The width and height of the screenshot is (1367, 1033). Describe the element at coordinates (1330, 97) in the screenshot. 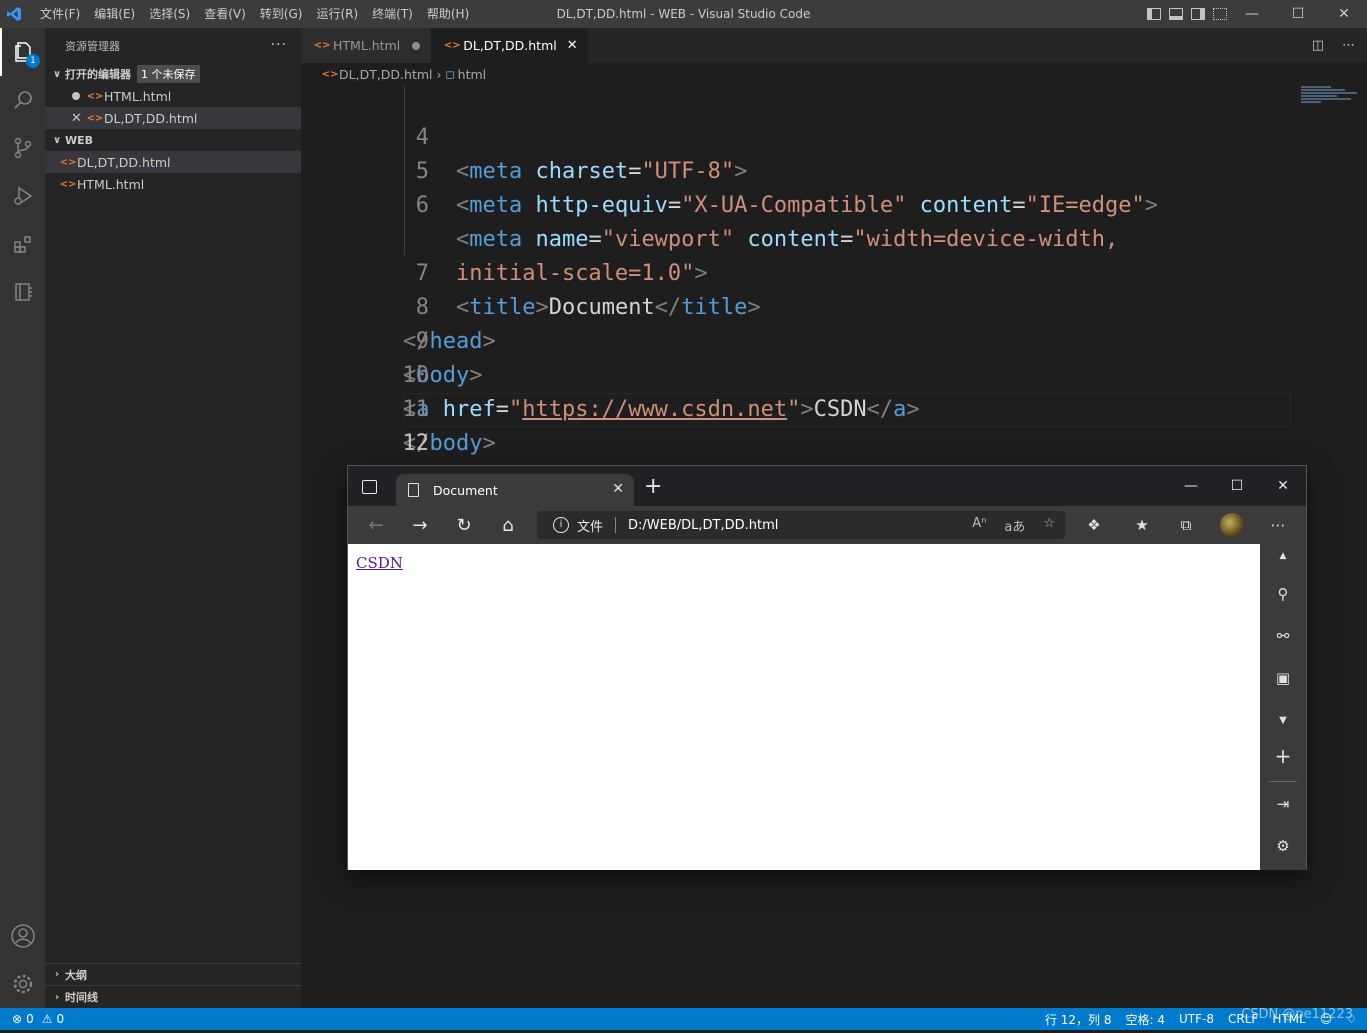

I see `minimap` at that location.